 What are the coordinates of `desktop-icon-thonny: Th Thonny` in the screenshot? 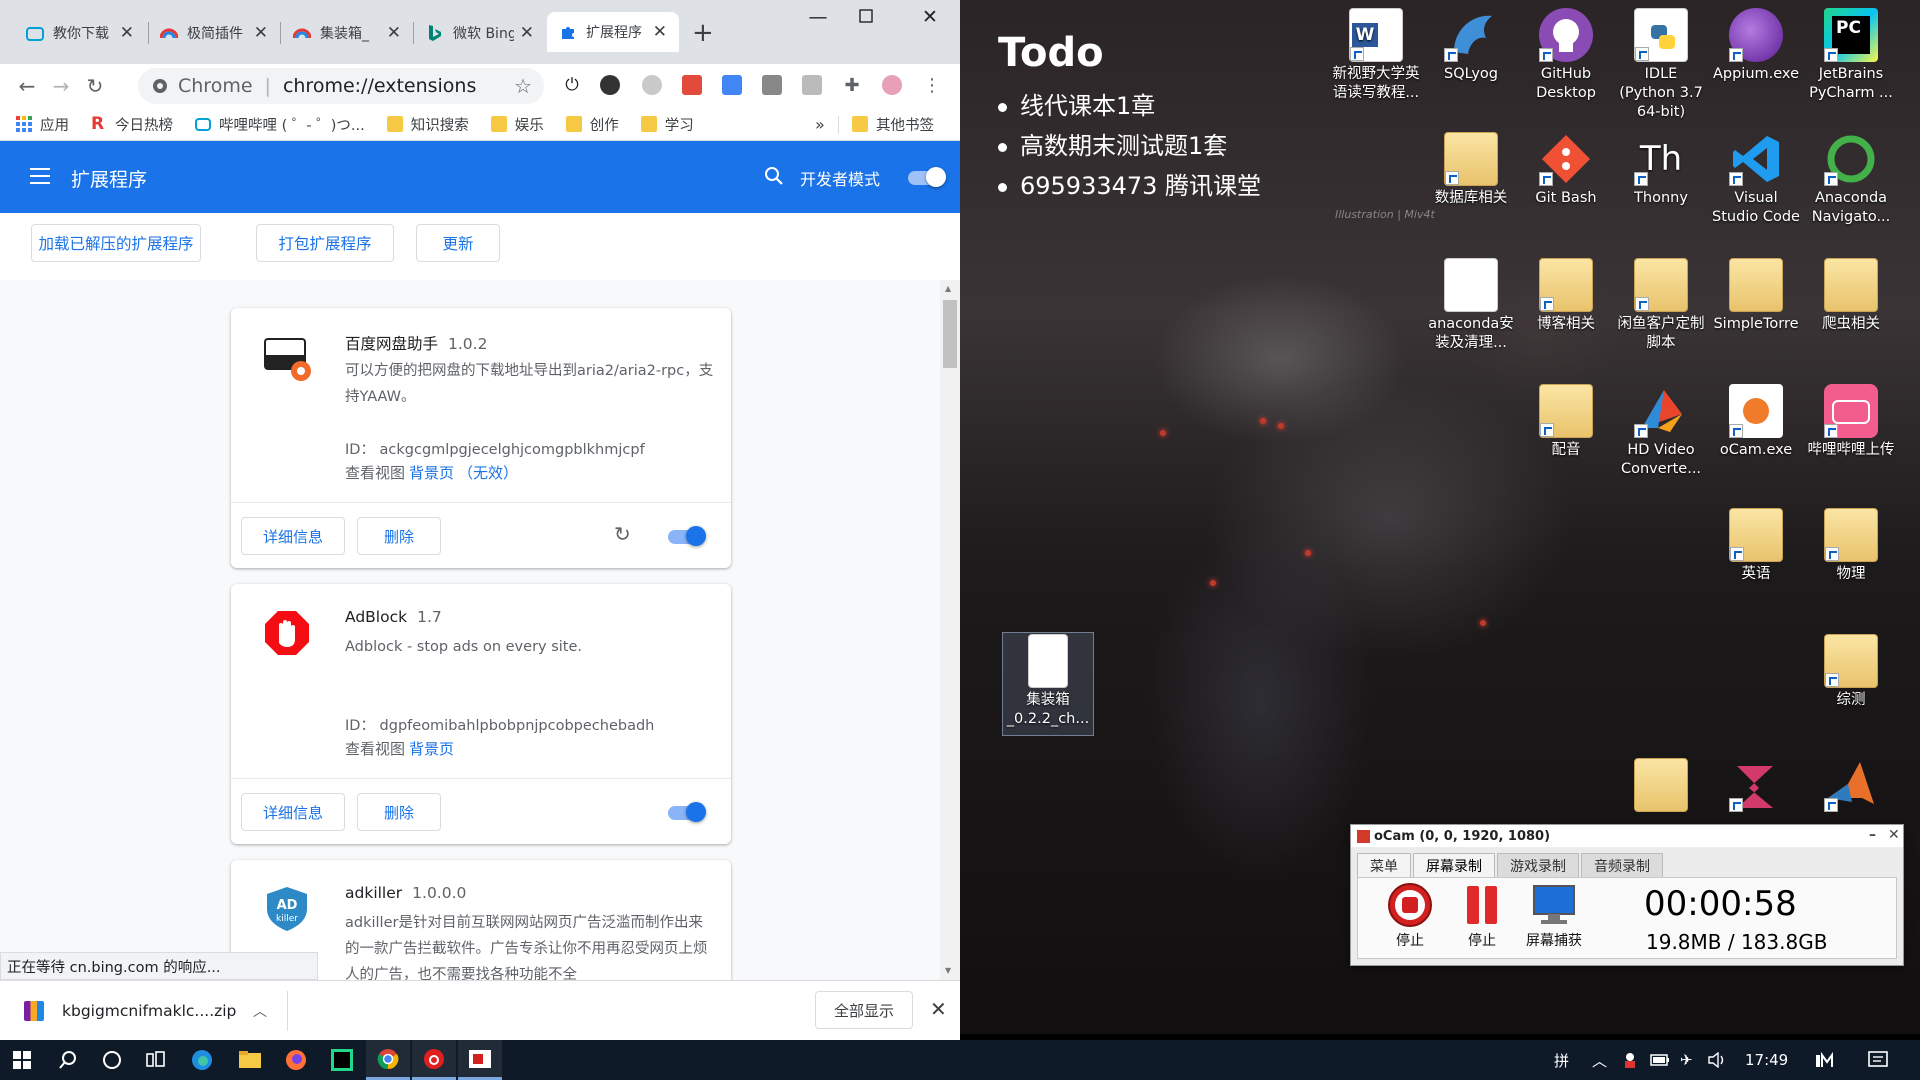 It's located at (1661, 170).